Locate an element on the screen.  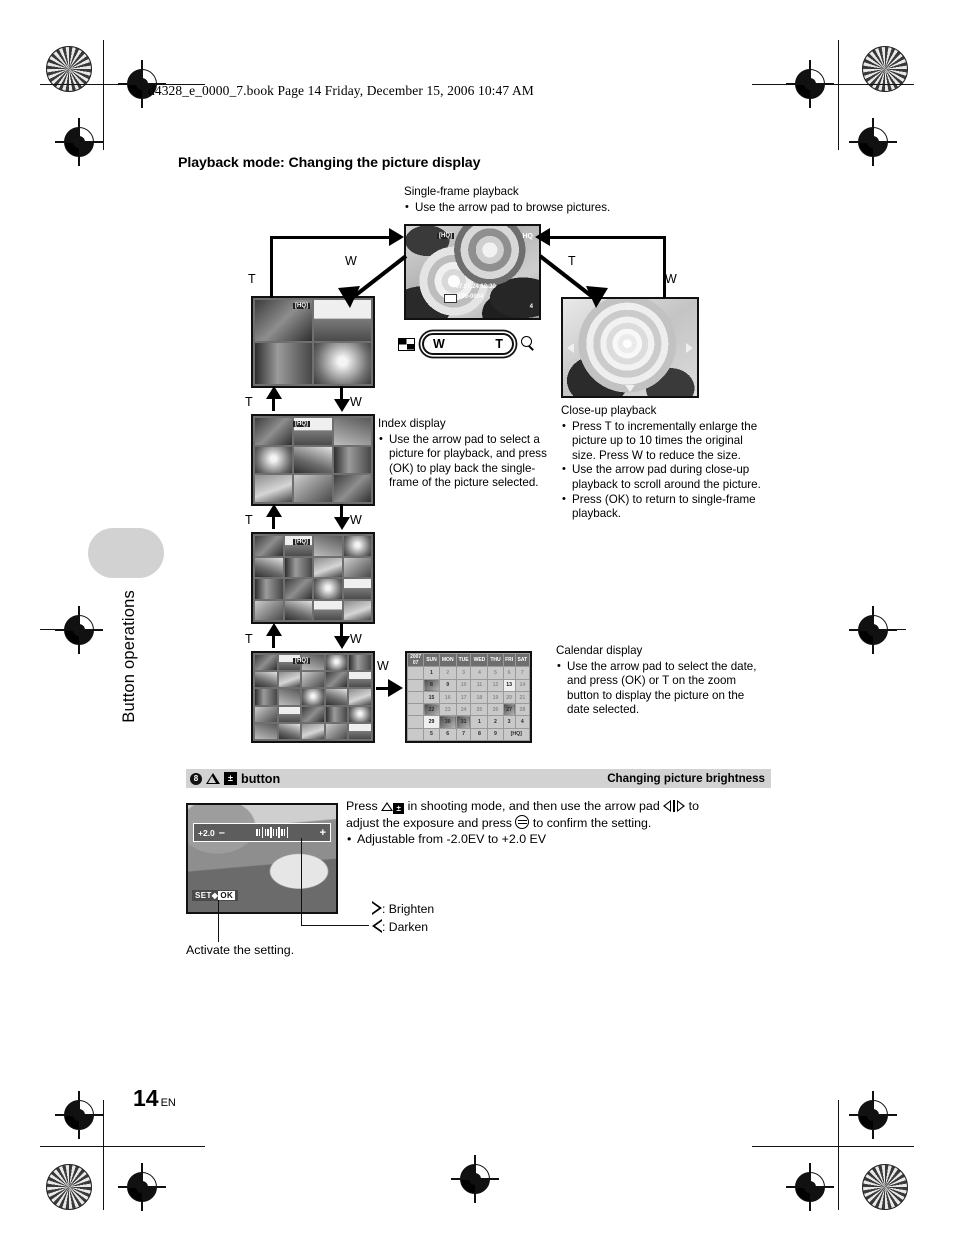
calendar-day: 24 is located at coordinates (463, 710).